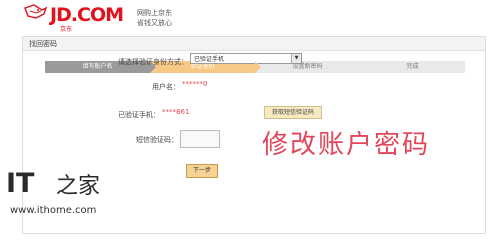 This screenshot has width=500, height=240. Describe the element at coordinates (200, 139) in the screenshot. I see `sms-code-input` at that location.